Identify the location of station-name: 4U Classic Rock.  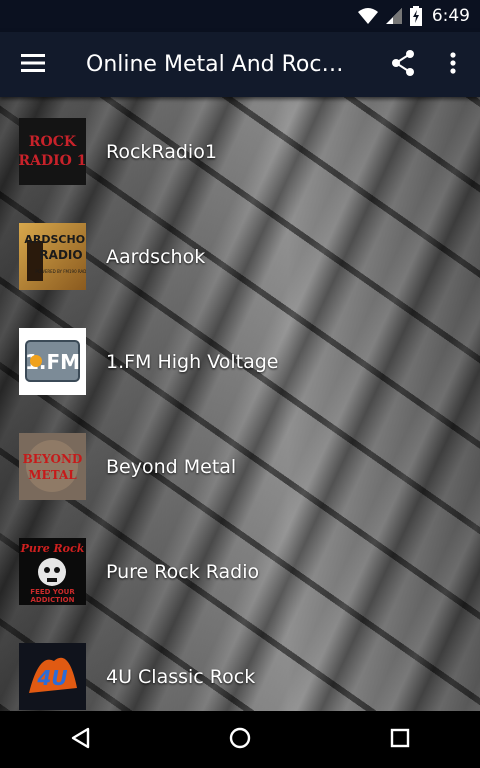
(181, 676).